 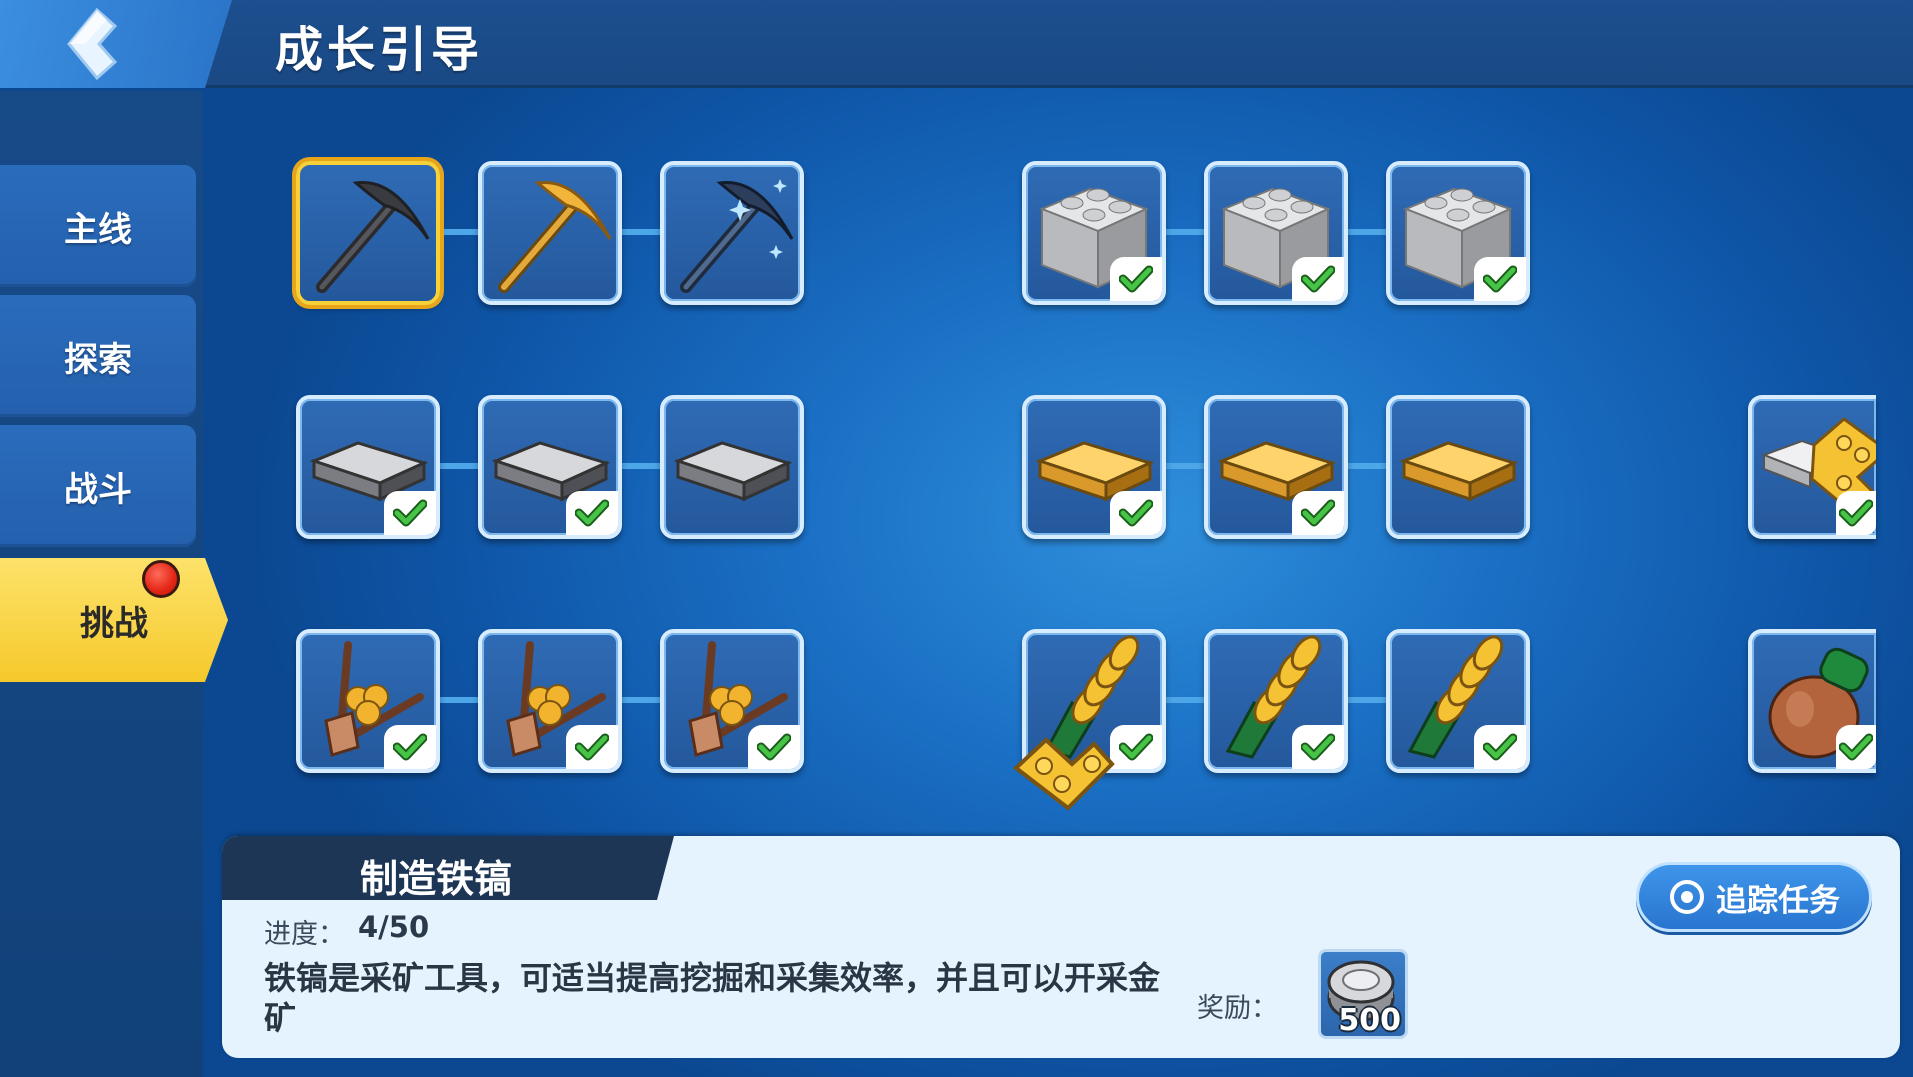 I want to click on notification-badge, so click(x=161, y=579).